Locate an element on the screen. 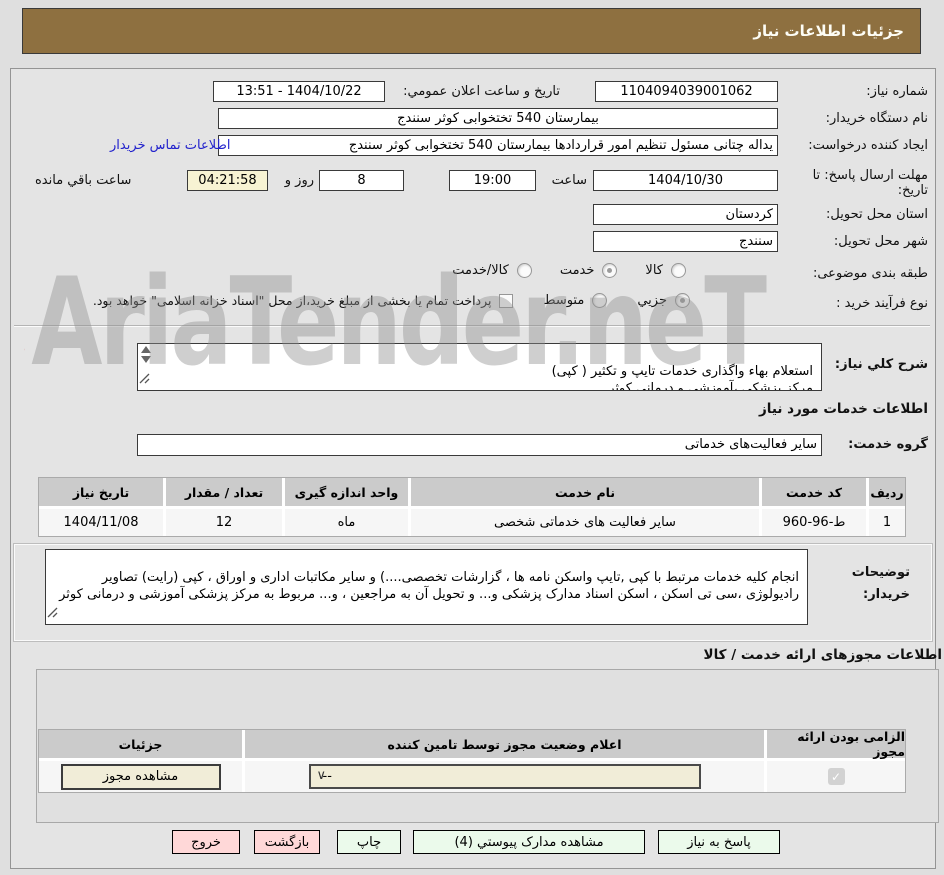  required-checkbox-checked: ✓ is located at coordinates (836, 776).